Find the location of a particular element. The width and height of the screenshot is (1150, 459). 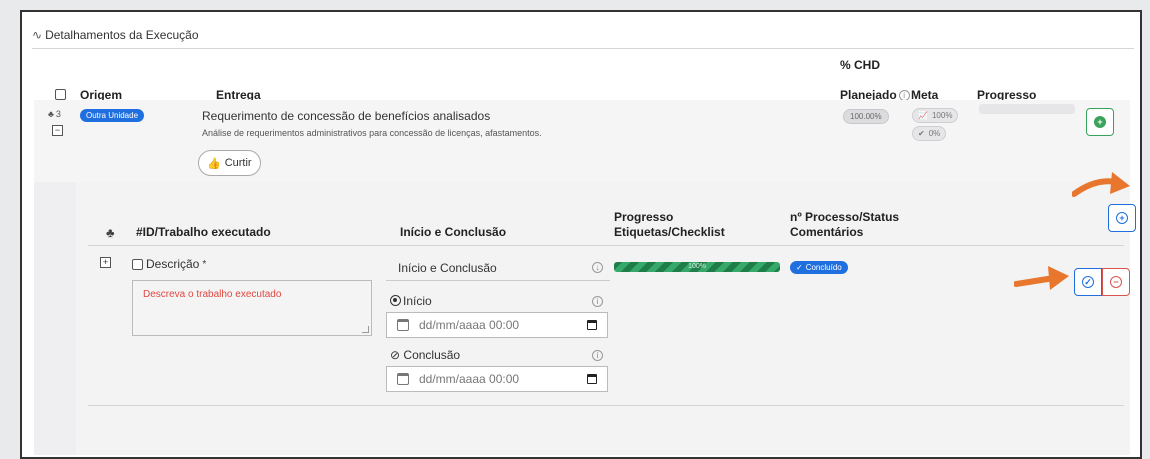

inicio-conclusao-label: Início e Conclusão is located at coordinates (447, 268).